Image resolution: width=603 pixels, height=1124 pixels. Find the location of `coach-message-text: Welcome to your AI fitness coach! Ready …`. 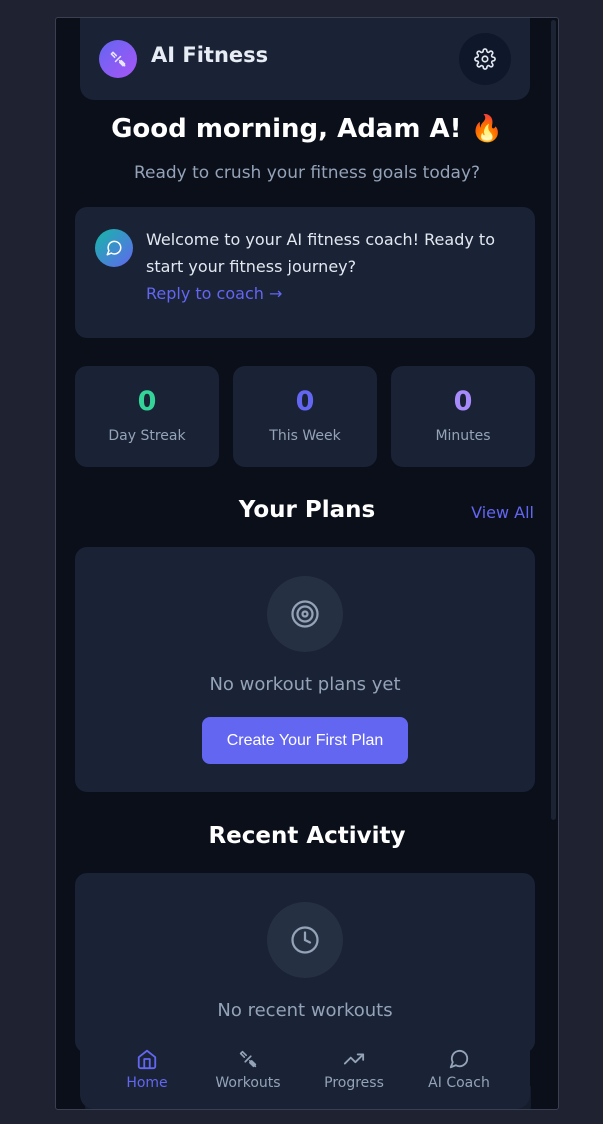

coach-message-text: Welcome to your AI fitness coach! Ready … is located at coordinates (320, 253).